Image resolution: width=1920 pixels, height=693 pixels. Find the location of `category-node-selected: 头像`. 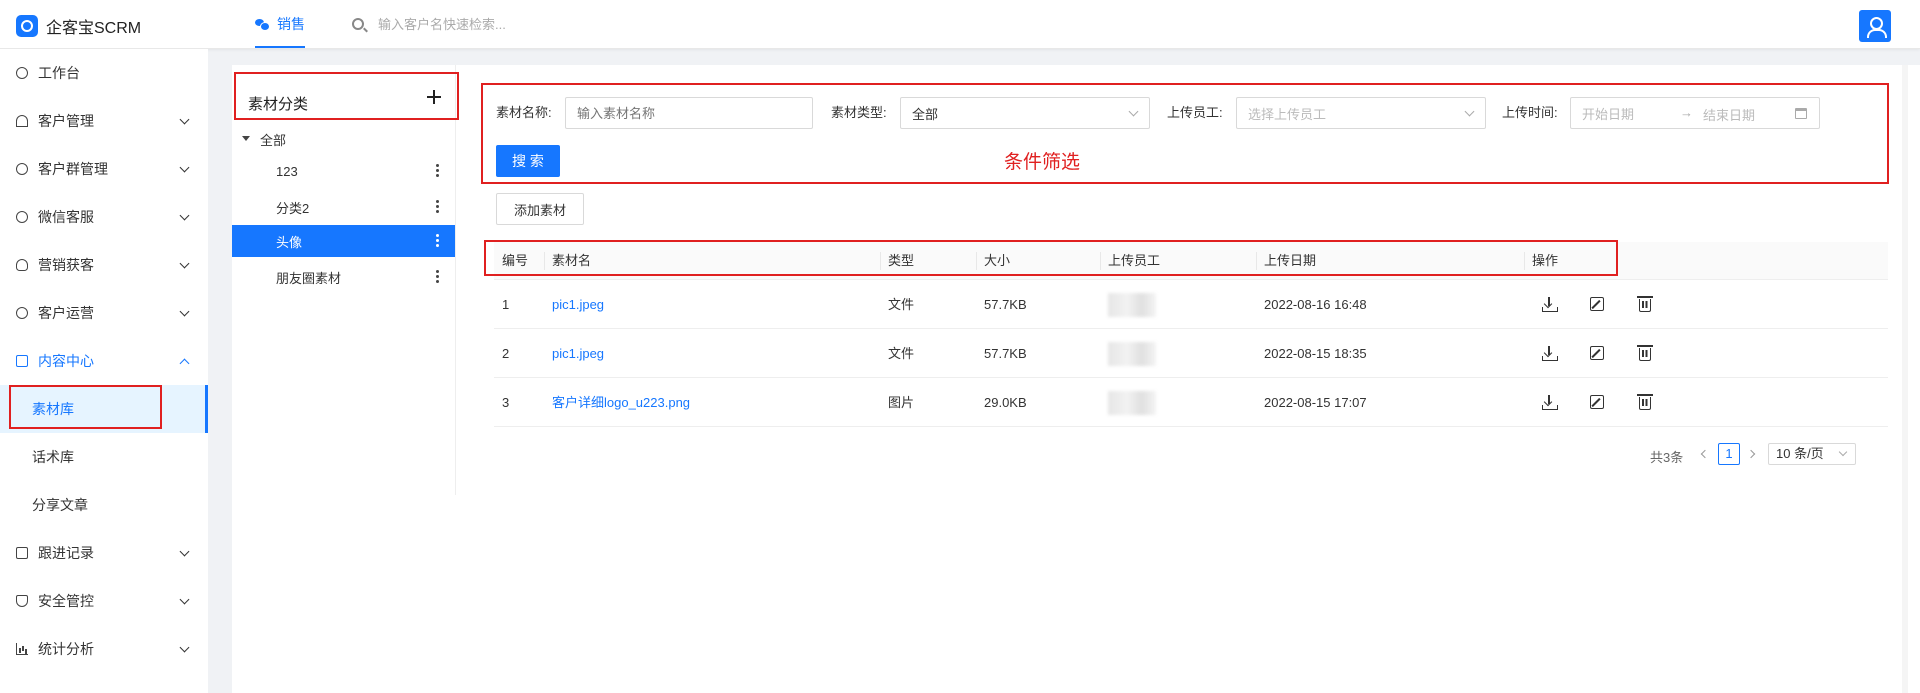

category-node-selected: 头像 is located at coordinates (343, 241).